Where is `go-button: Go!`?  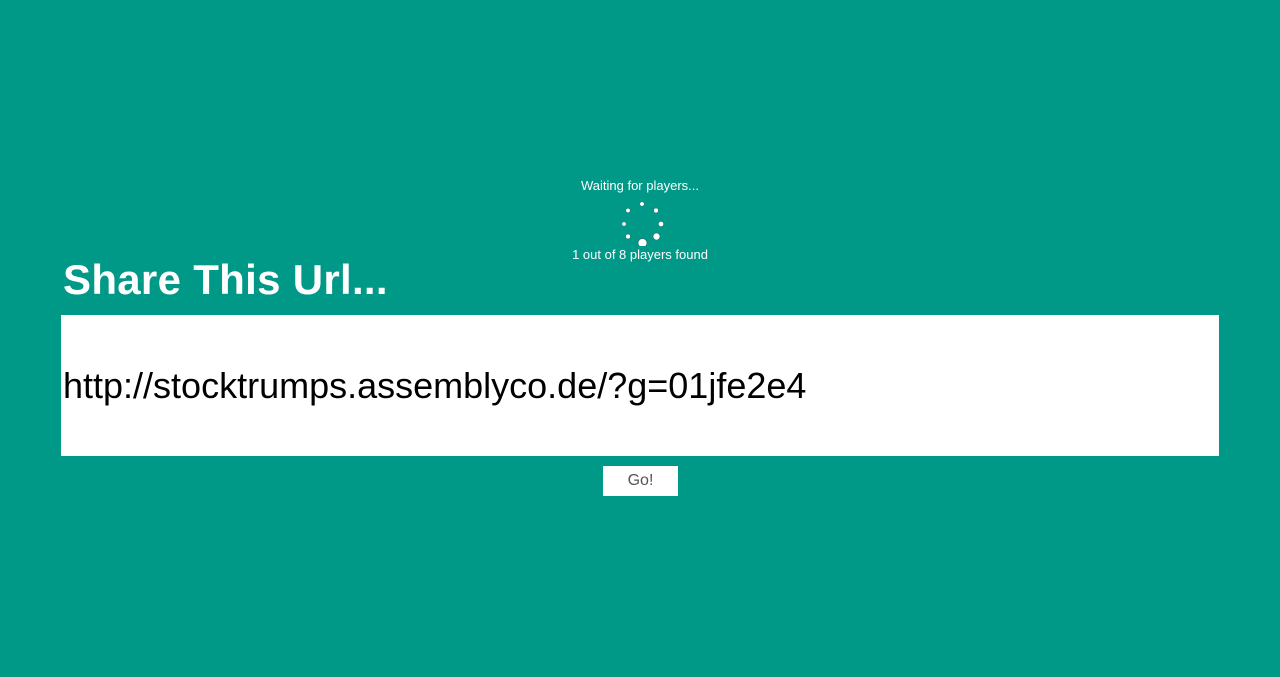
go-button: Go! is located at coordinates (640, 481).